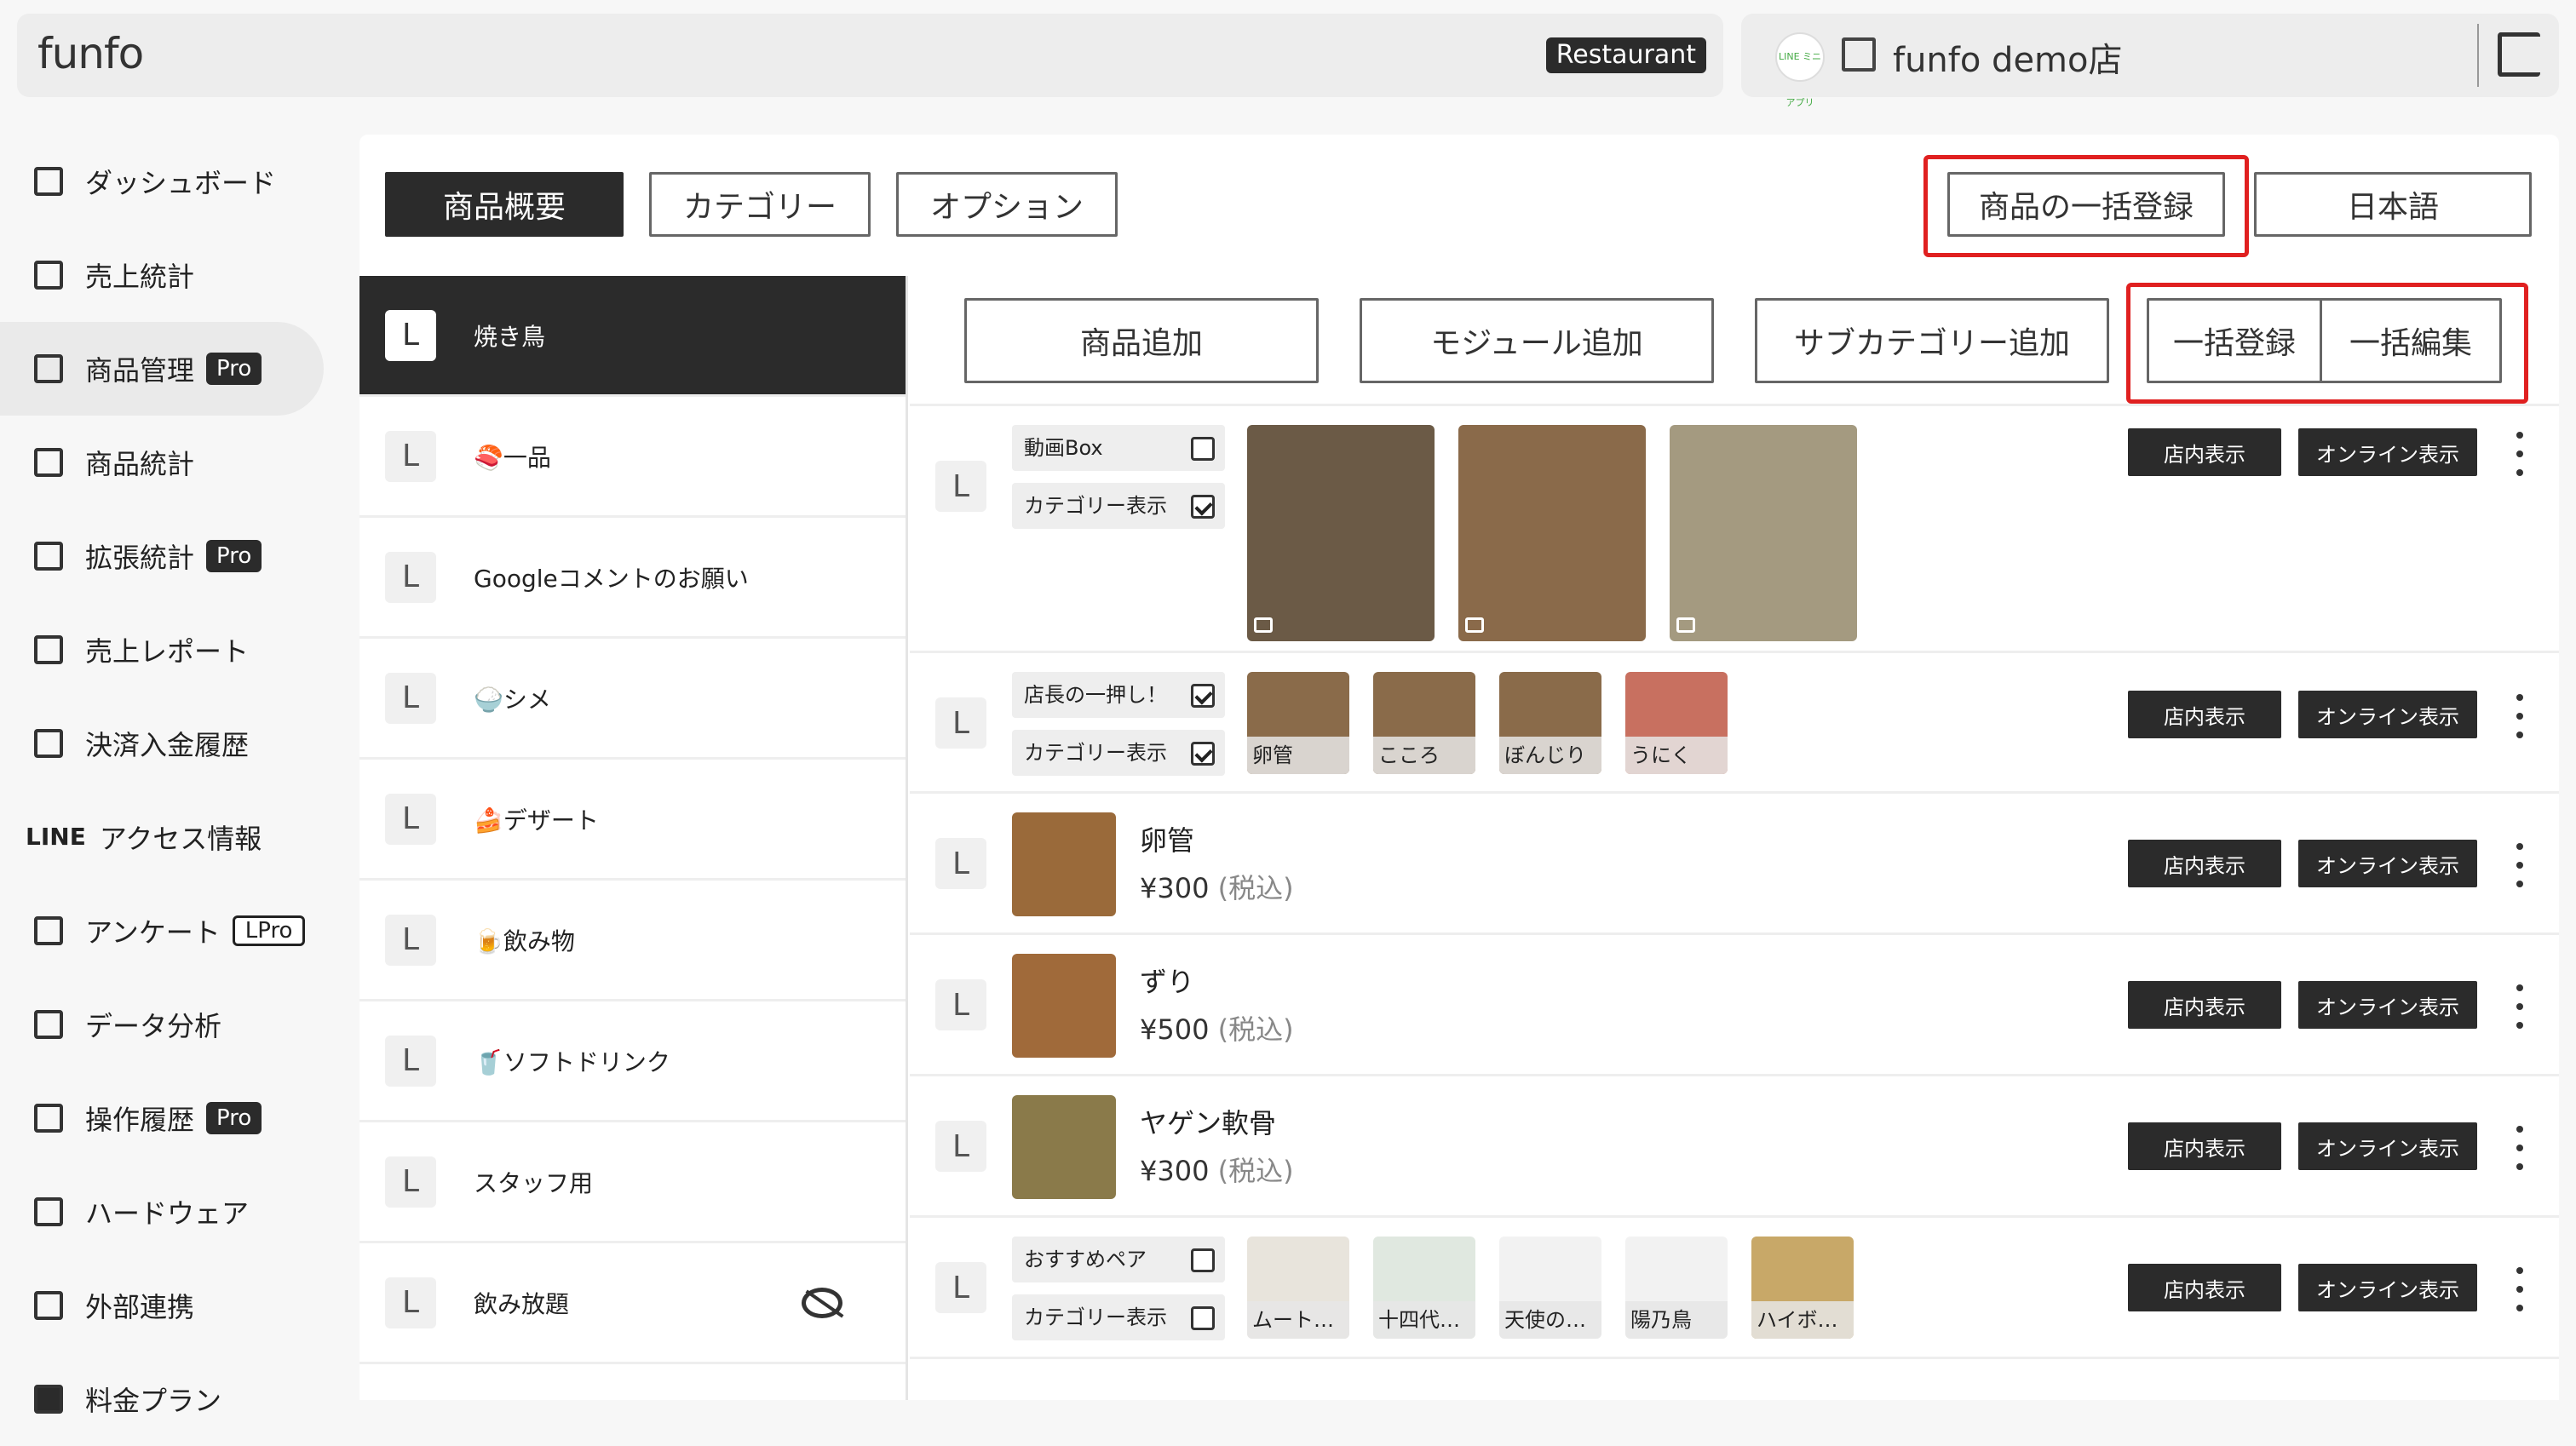 This screenshot has height=1446, width=2576. I want to click on store-name: funfo demo店, so click(2008, 57).